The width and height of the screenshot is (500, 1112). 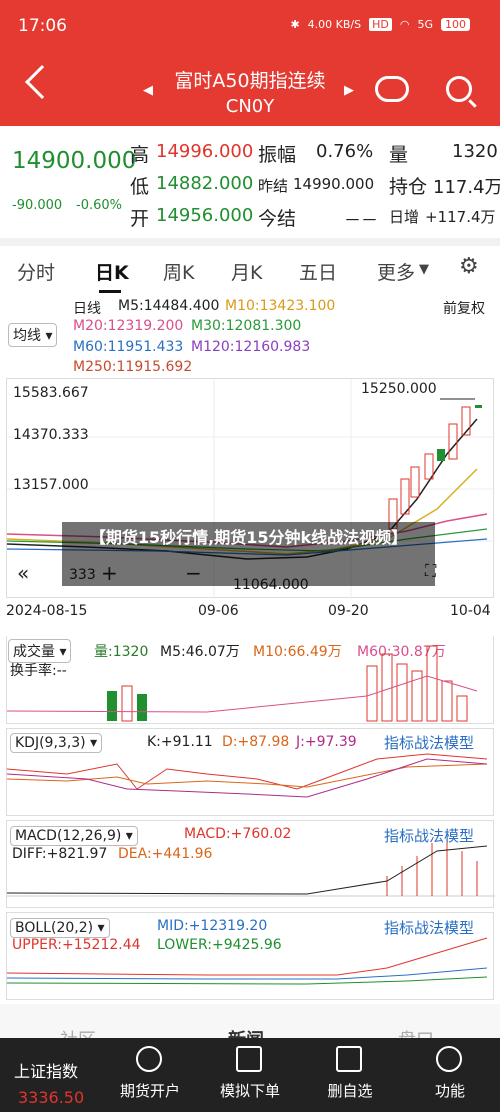 What do you see at coordinates (348, 611) in the screenshot?
I see `date-3: 09-20` at bounding box center [348, 611].